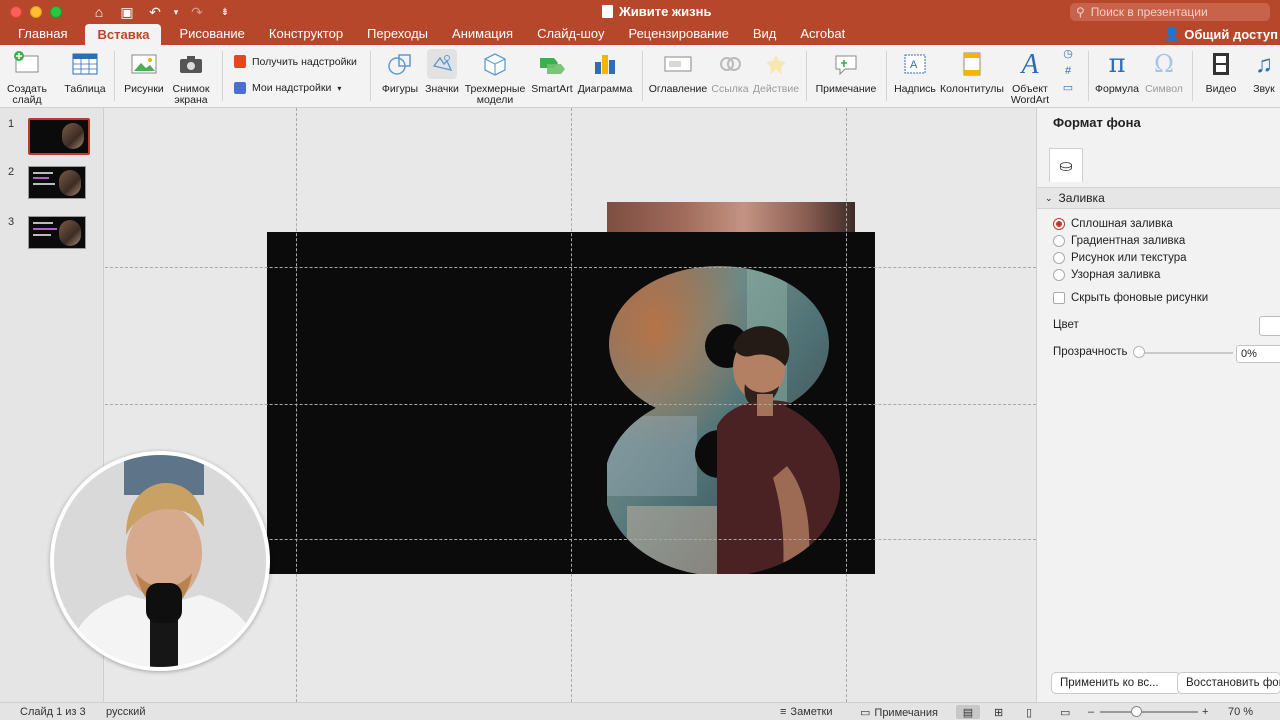 This screenshot has height=720, width=1280. What do you see at coordinates (1068, 88) in the screenshot?
I see `object-icon: ▭` at bounding box center [1068, 88].